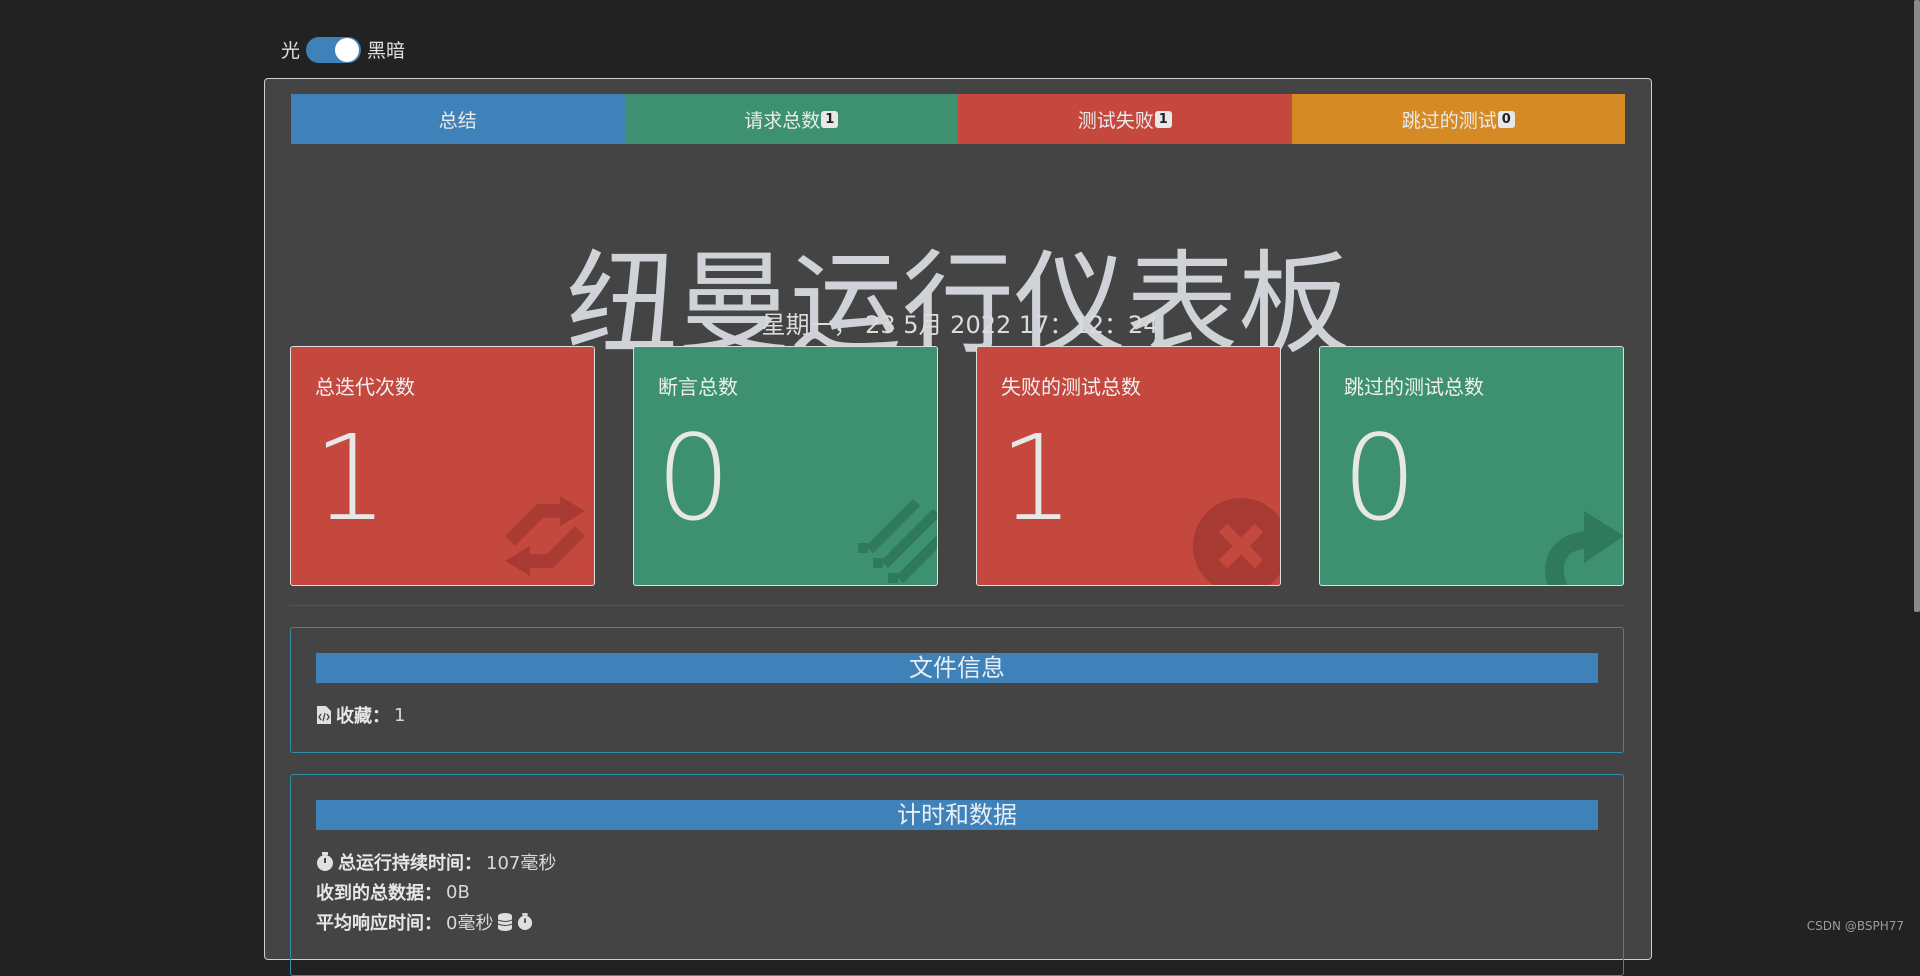  What do you see at coordinates (1506, 119) in the screenshot?
I see `tab-badge: 0` at bounding box center [1506, 119].